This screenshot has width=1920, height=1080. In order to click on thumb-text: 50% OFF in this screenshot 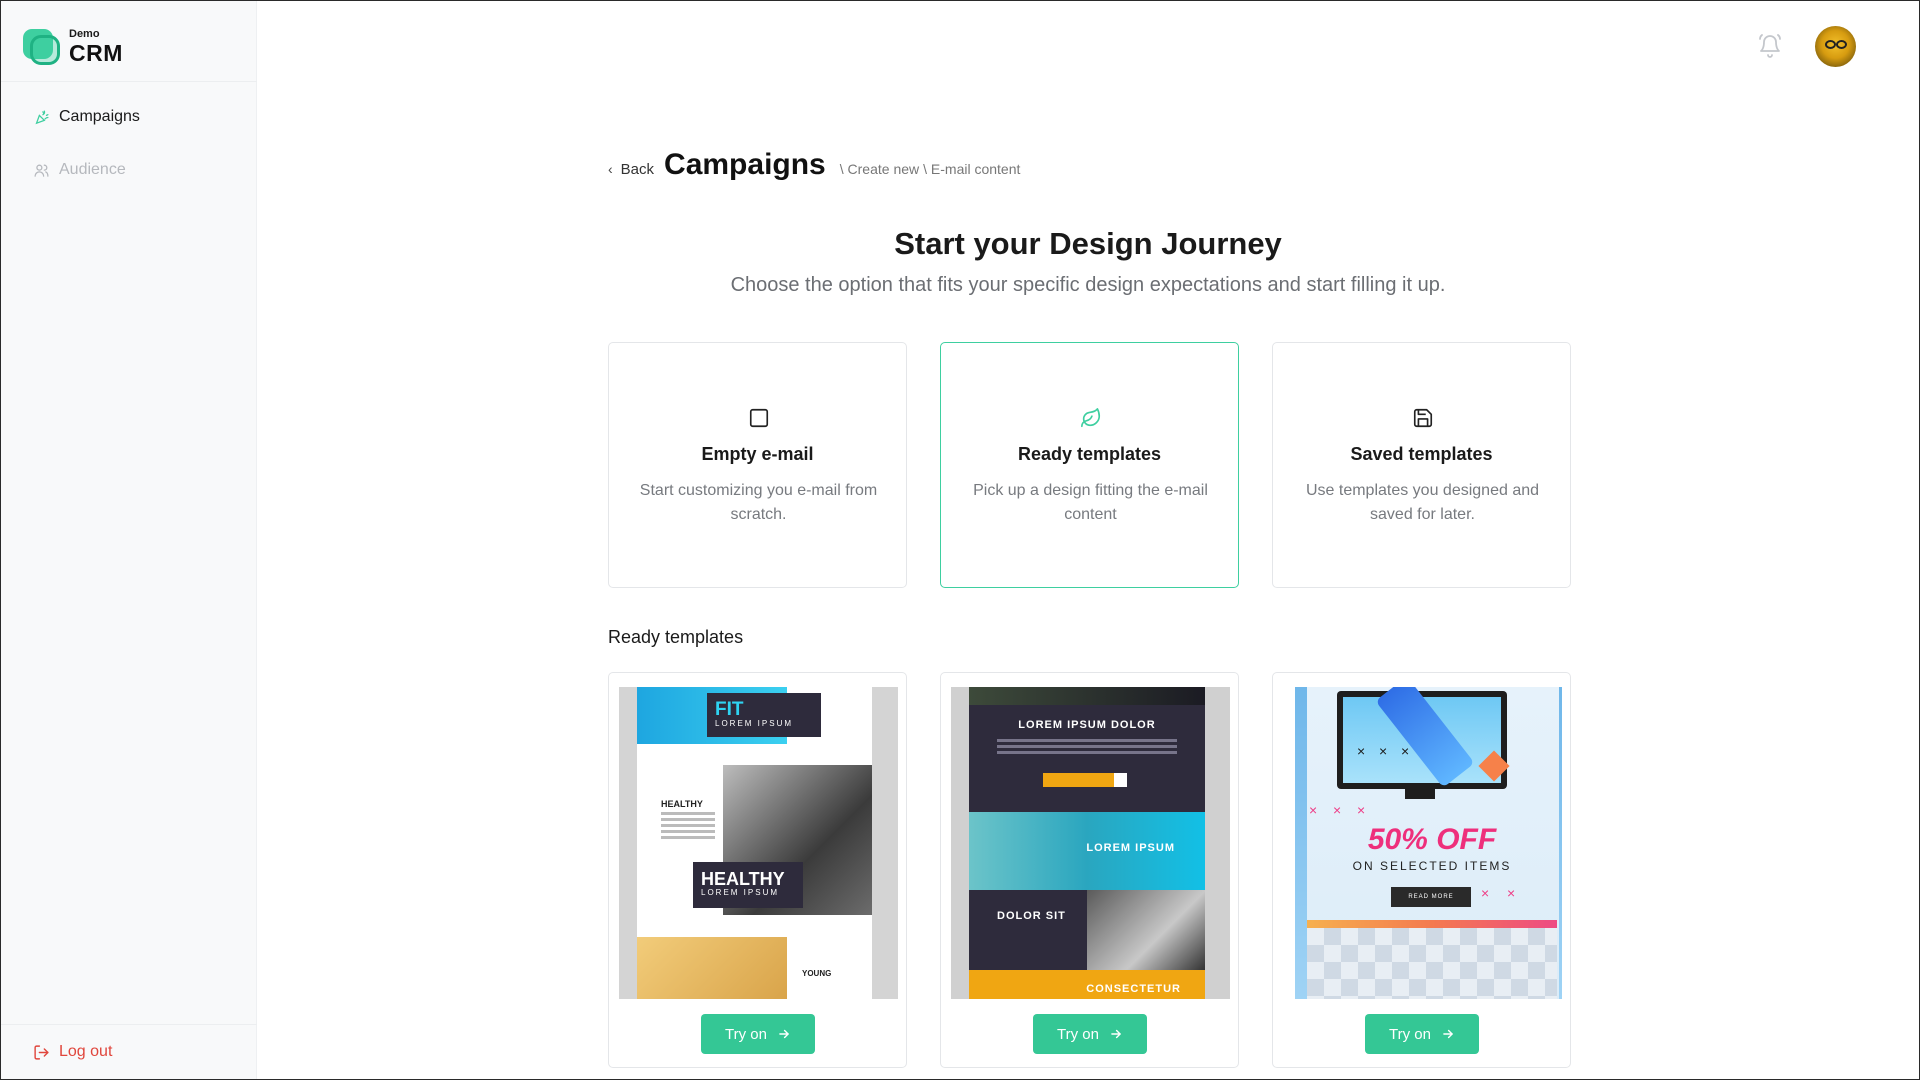, I will do `click(1432, 839)`.